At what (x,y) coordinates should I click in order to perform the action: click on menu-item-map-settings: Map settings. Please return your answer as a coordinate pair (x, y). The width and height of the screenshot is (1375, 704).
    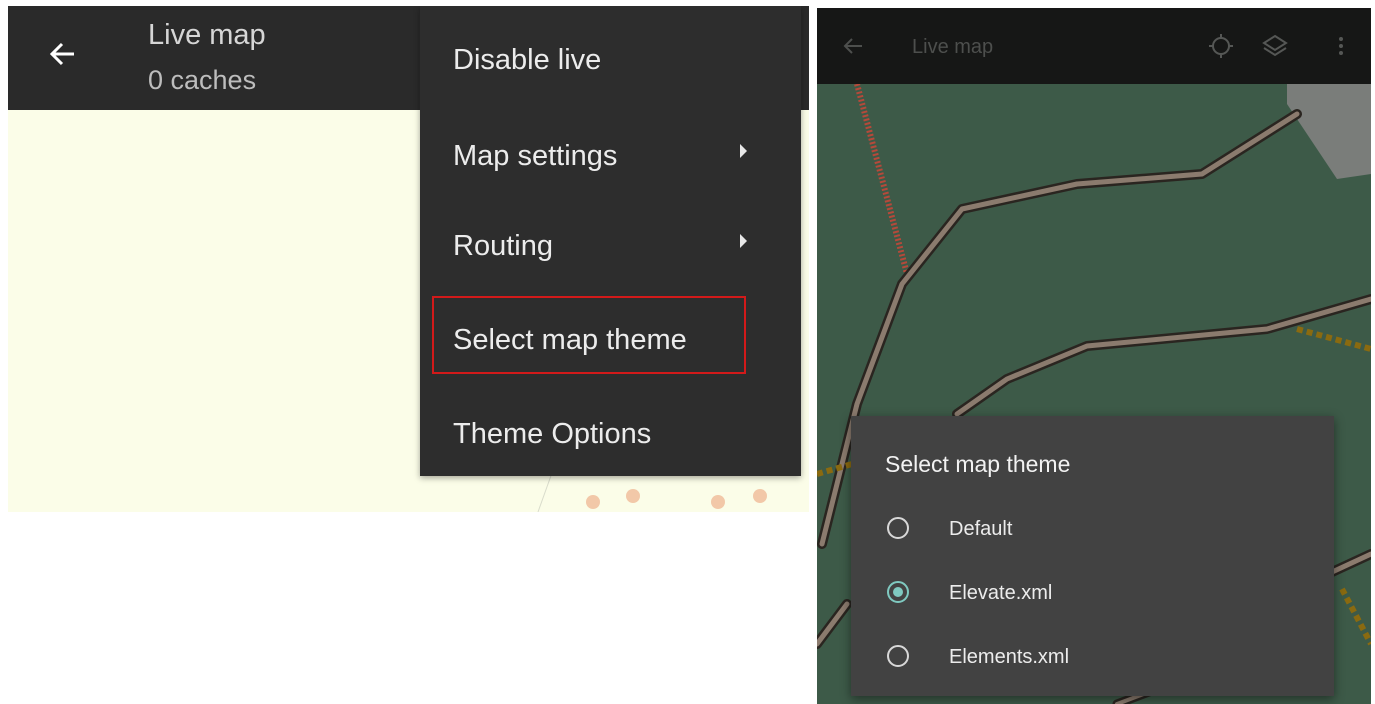
    Looking at the image, I should click on (610, 156).